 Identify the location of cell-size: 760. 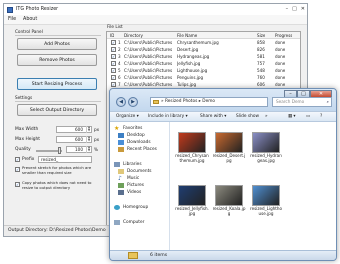
(261, 77).